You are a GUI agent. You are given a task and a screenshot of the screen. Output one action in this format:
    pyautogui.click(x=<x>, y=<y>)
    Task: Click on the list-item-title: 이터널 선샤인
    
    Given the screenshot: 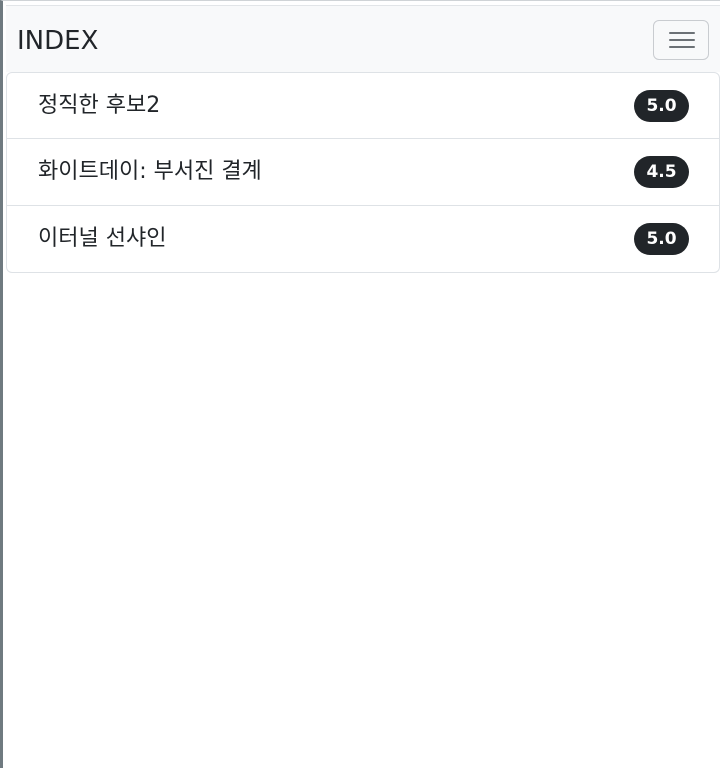 What is the action you would take?
    pyautogui.click(x=102, y=238)
    